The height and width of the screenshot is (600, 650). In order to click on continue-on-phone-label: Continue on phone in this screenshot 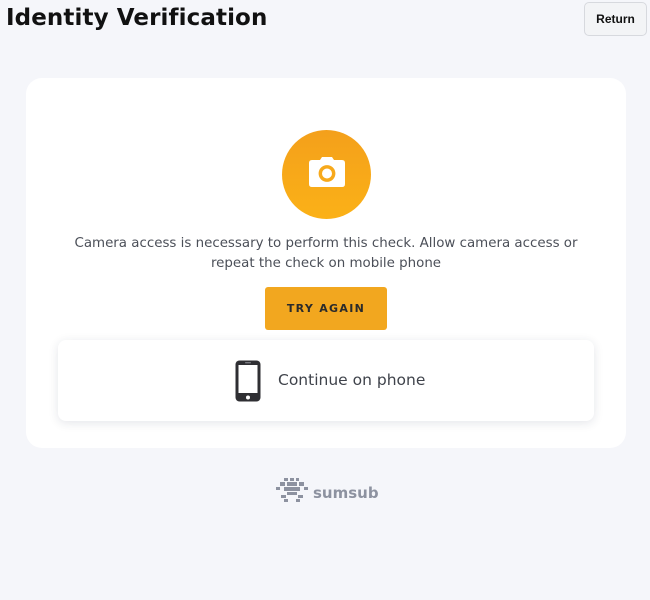, I will do `click(352, 380)`.